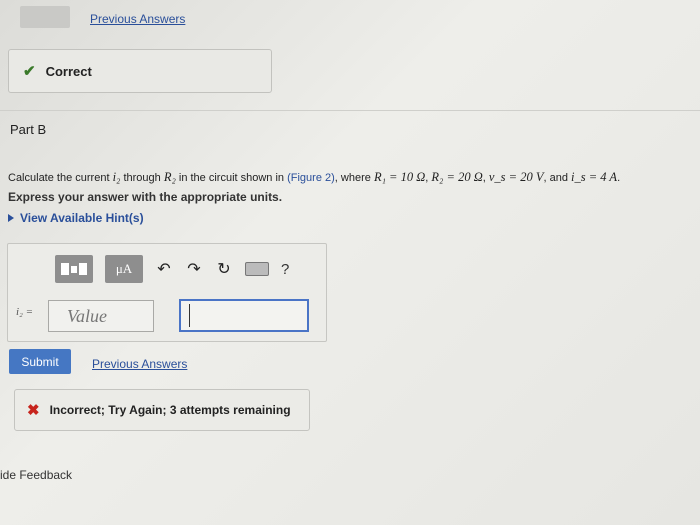 This screenshot has width=700, height=525. Describe the element at coordinates (124, 269) in the screenshot. I see `units-button: μA` at that location.